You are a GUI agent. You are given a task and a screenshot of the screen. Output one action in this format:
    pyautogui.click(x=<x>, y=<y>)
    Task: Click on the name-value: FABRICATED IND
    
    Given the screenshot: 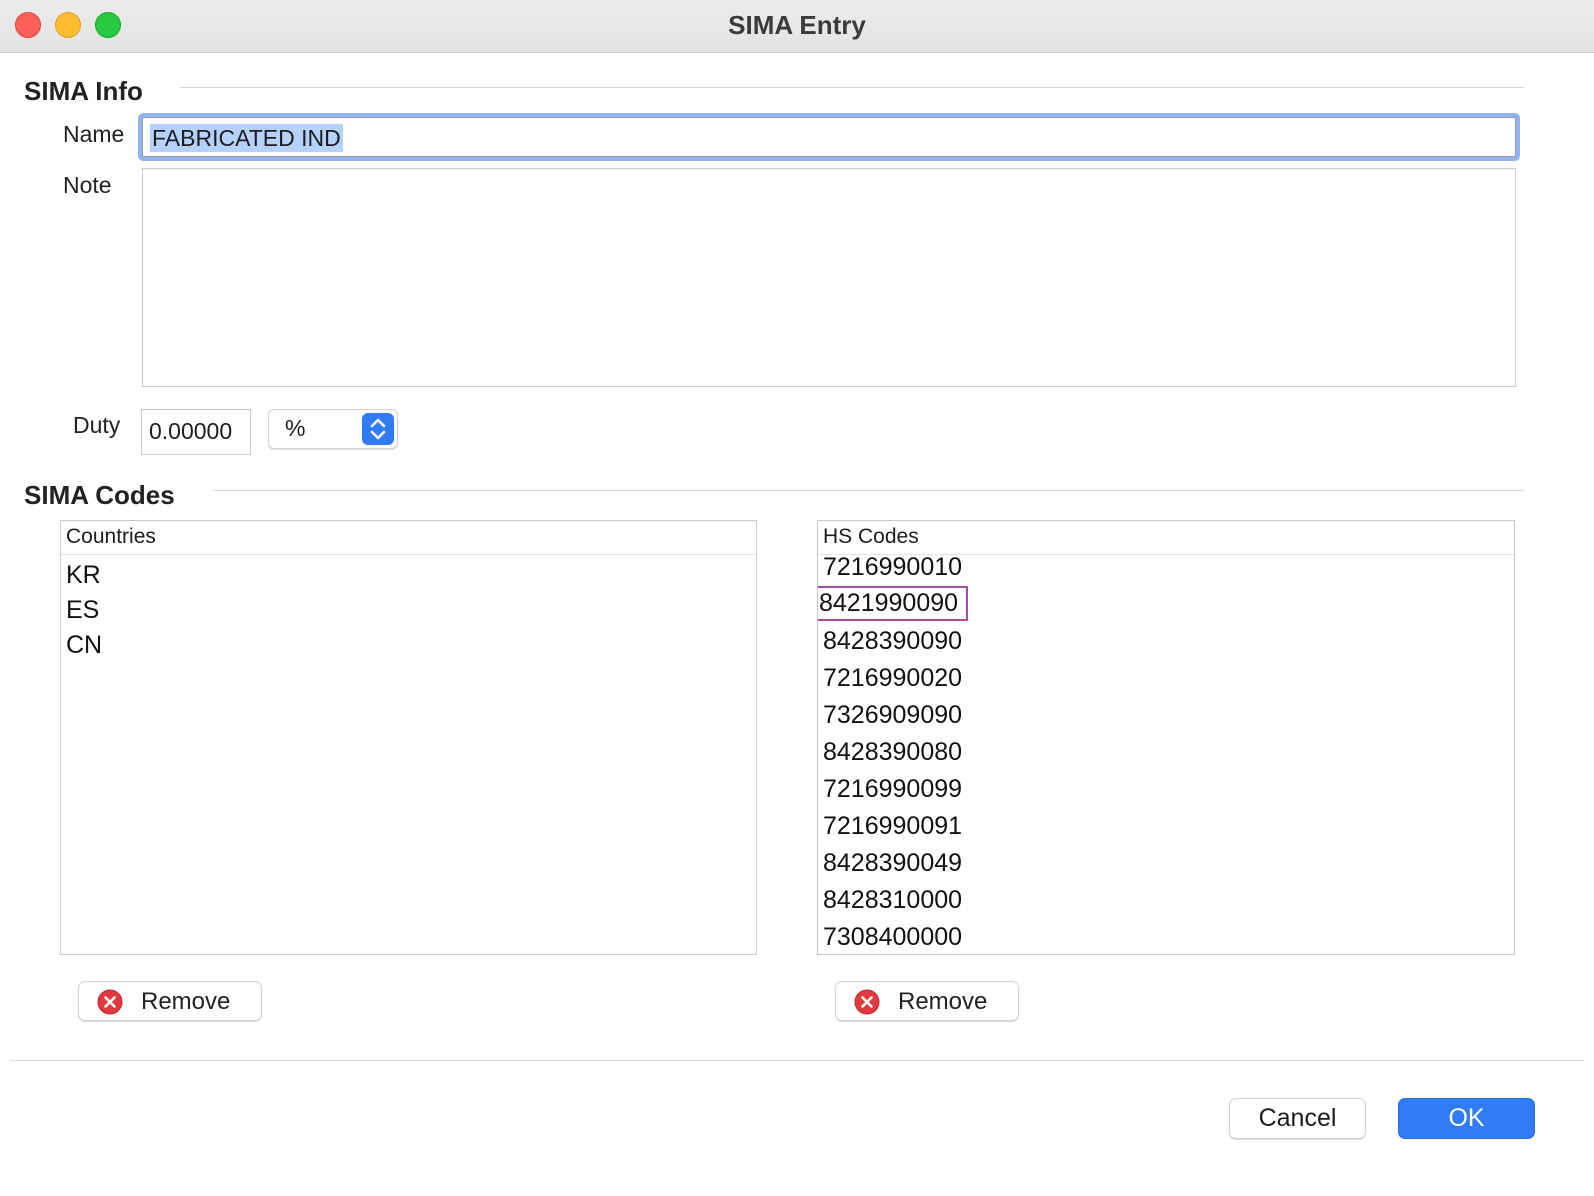 What is the action you would take?
    pyautogui.click(x=246, y=138)
    